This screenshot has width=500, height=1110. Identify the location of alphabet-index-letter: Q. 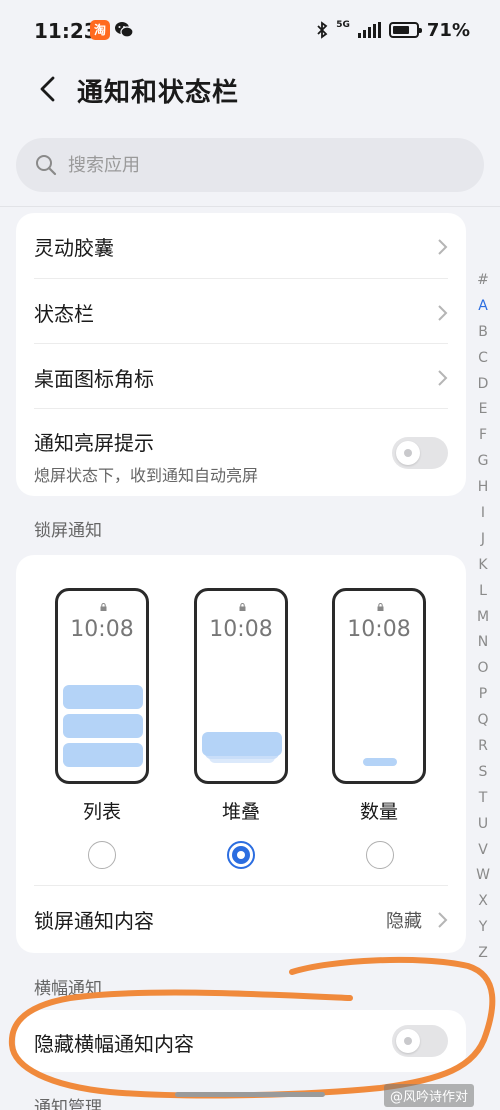
(483, 721).